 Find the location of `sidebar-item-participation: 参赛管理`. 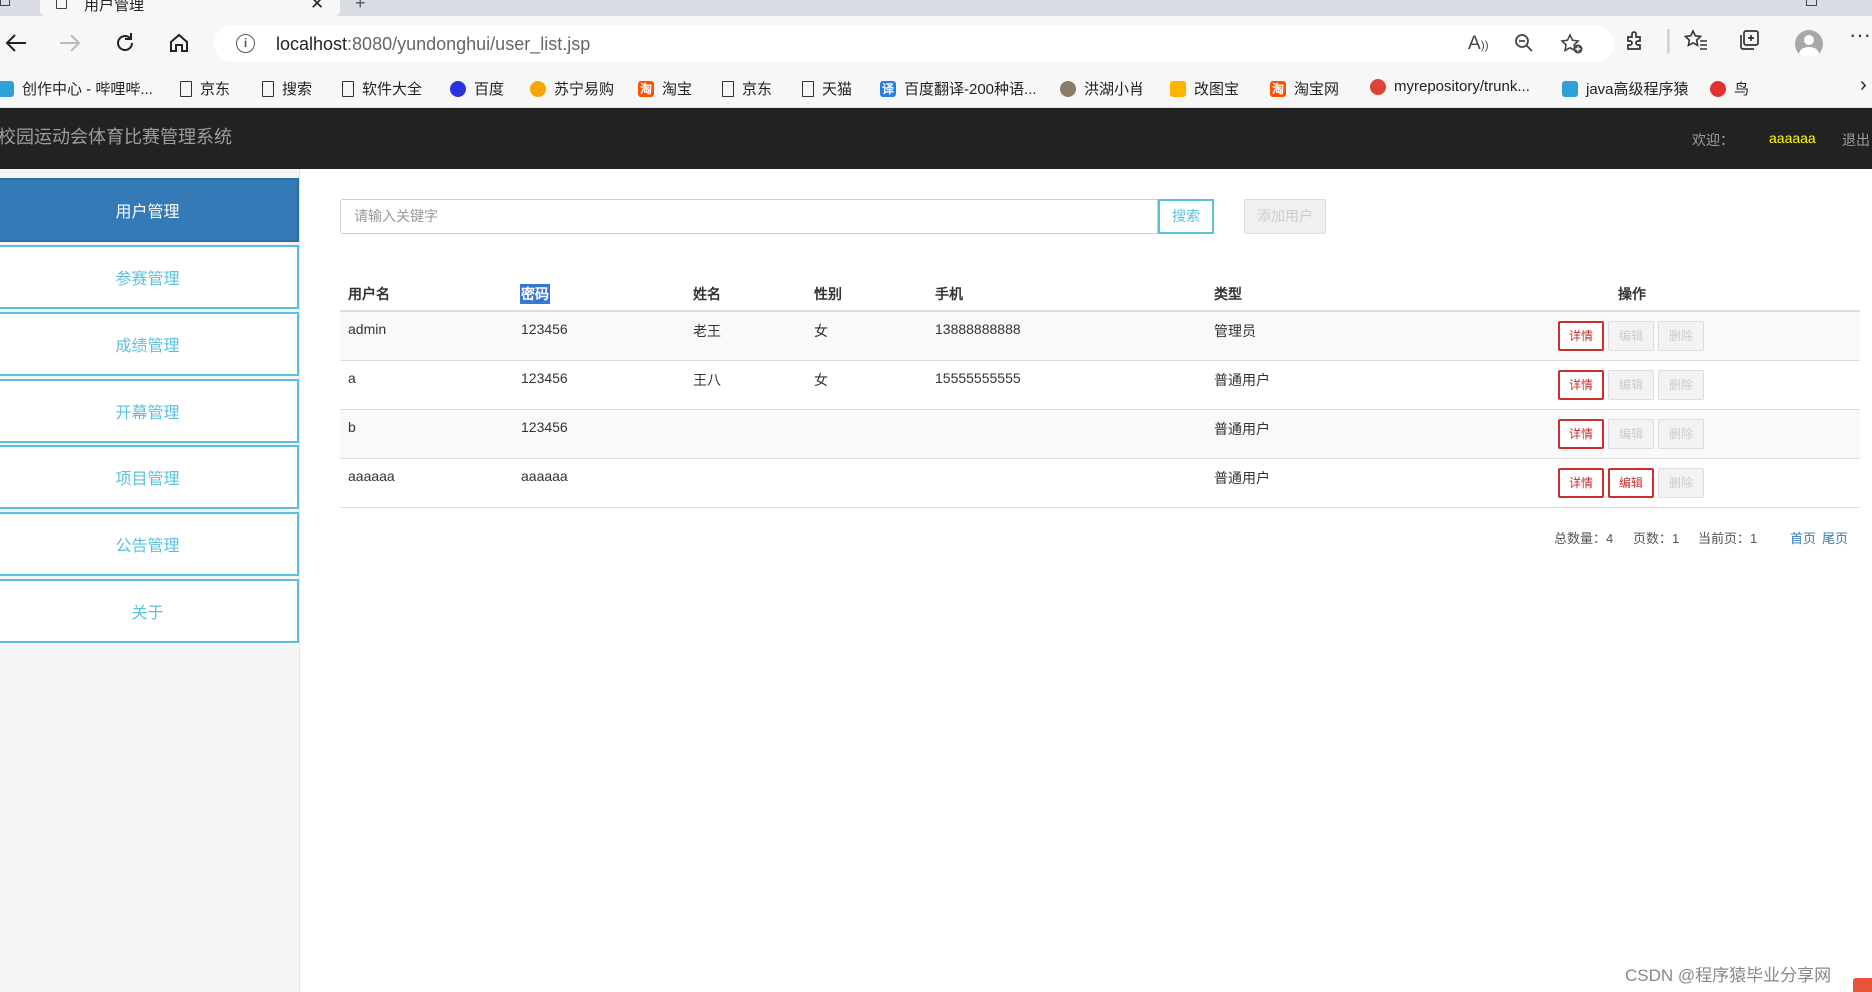

sidebar-item-participation: 参赛管理 is located at coordinates (149, 277).